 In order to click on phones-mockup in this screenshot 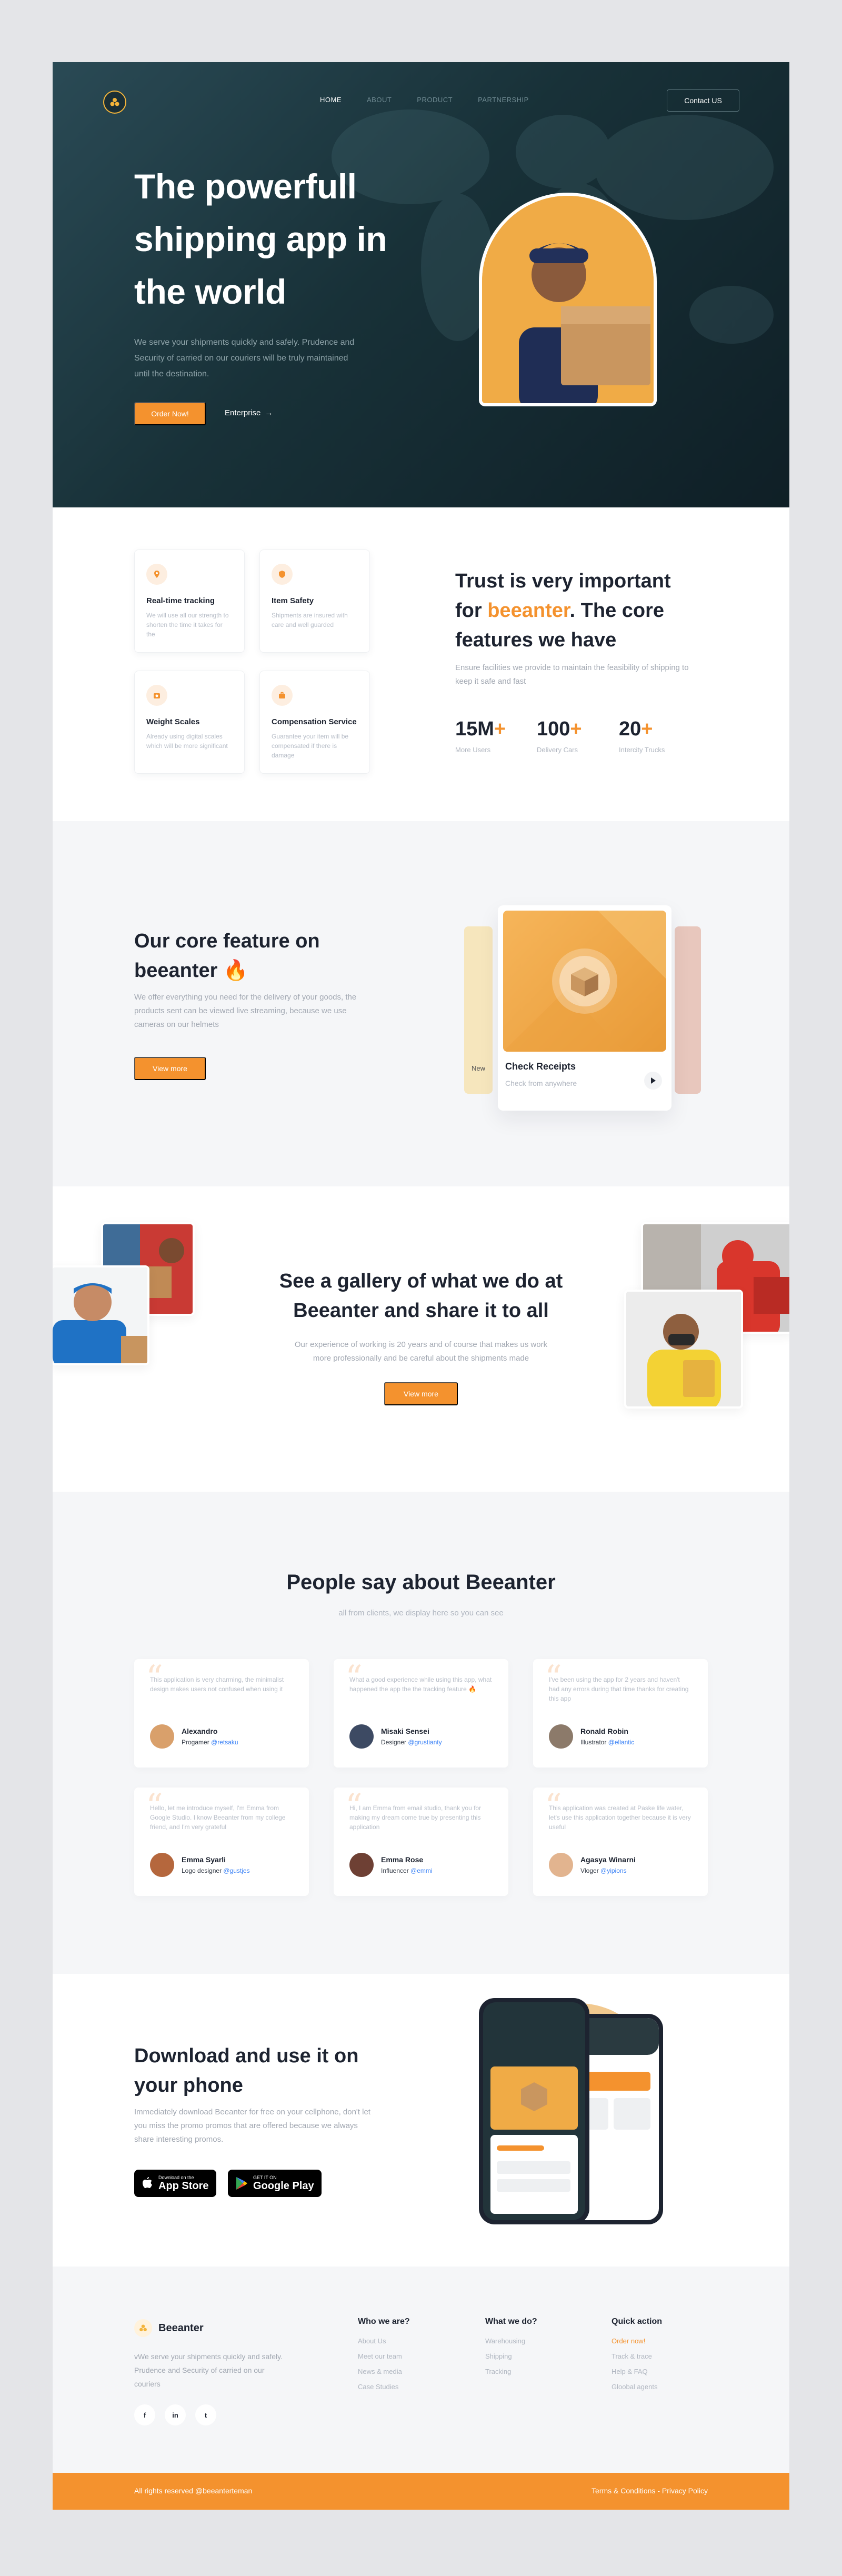, I will do `click(568, 2119)`.